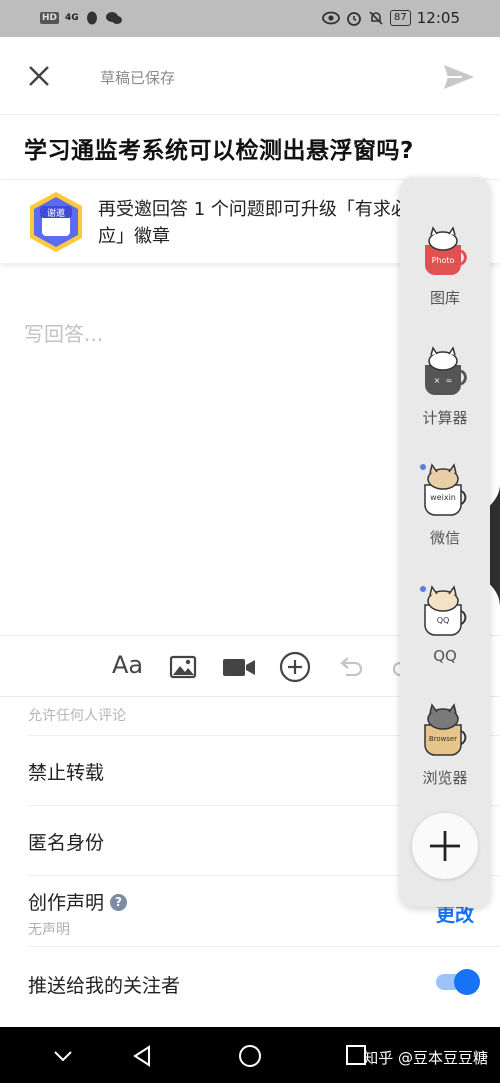 The height and width of the screenshot is (1083, 500). I want to click on network-indicator: 4G, so click(72, 17).